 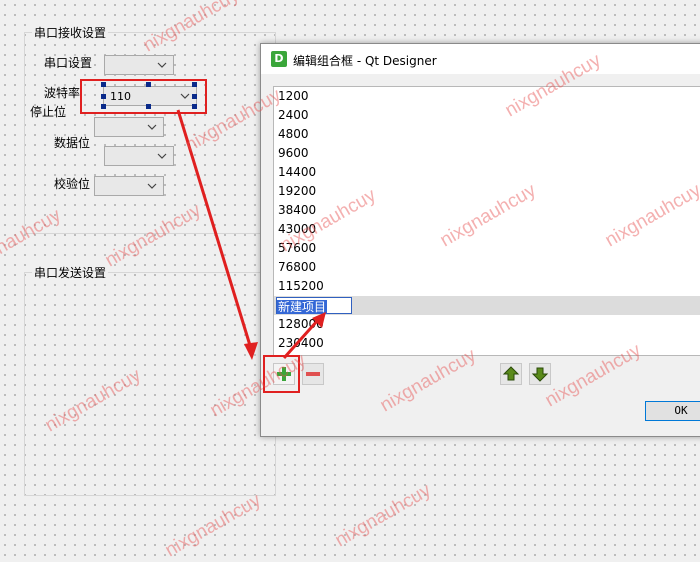 I want to click on list-item: 38400, so click(x=297, y=210).